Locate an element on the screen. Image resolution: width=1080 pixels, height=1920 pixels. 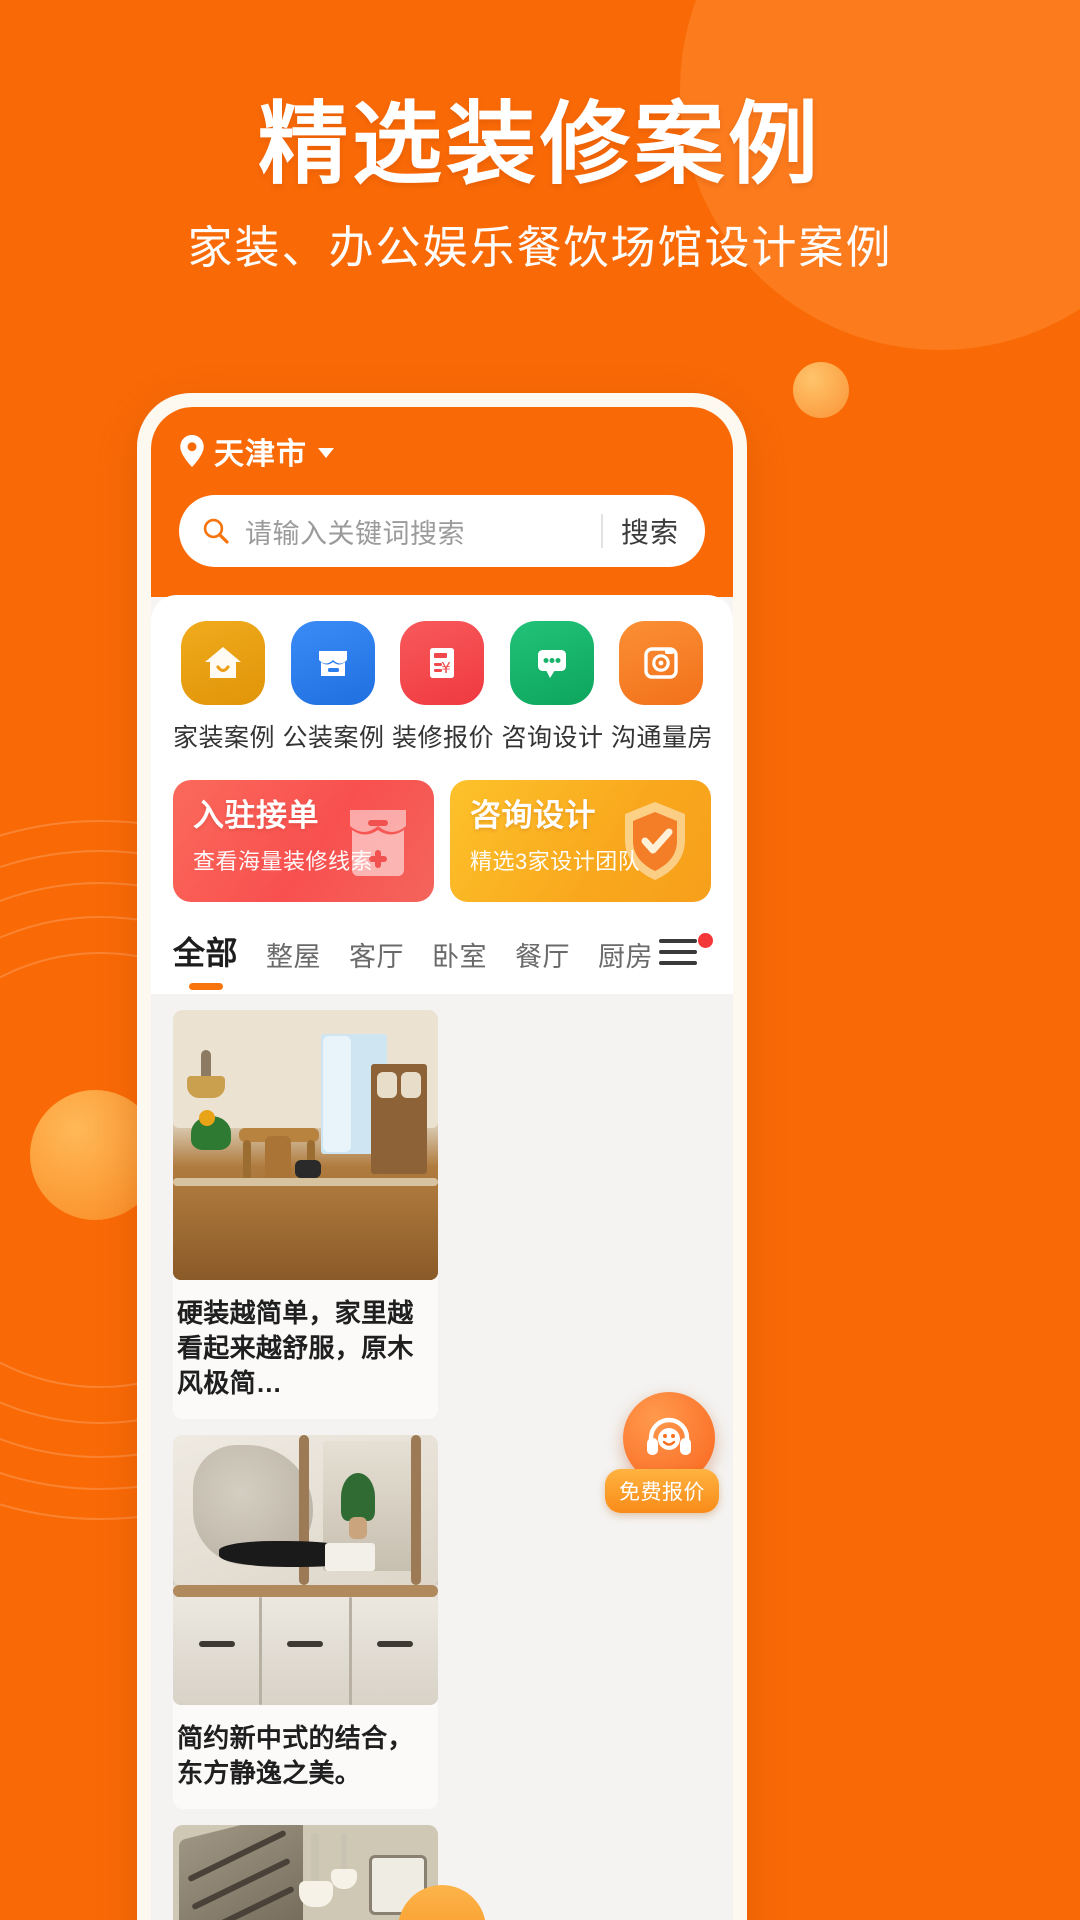
banner-row: 入驻接单 查看海量装修线索 咨询设计 精选3家设计团队 is located at coordinates (442, 841).